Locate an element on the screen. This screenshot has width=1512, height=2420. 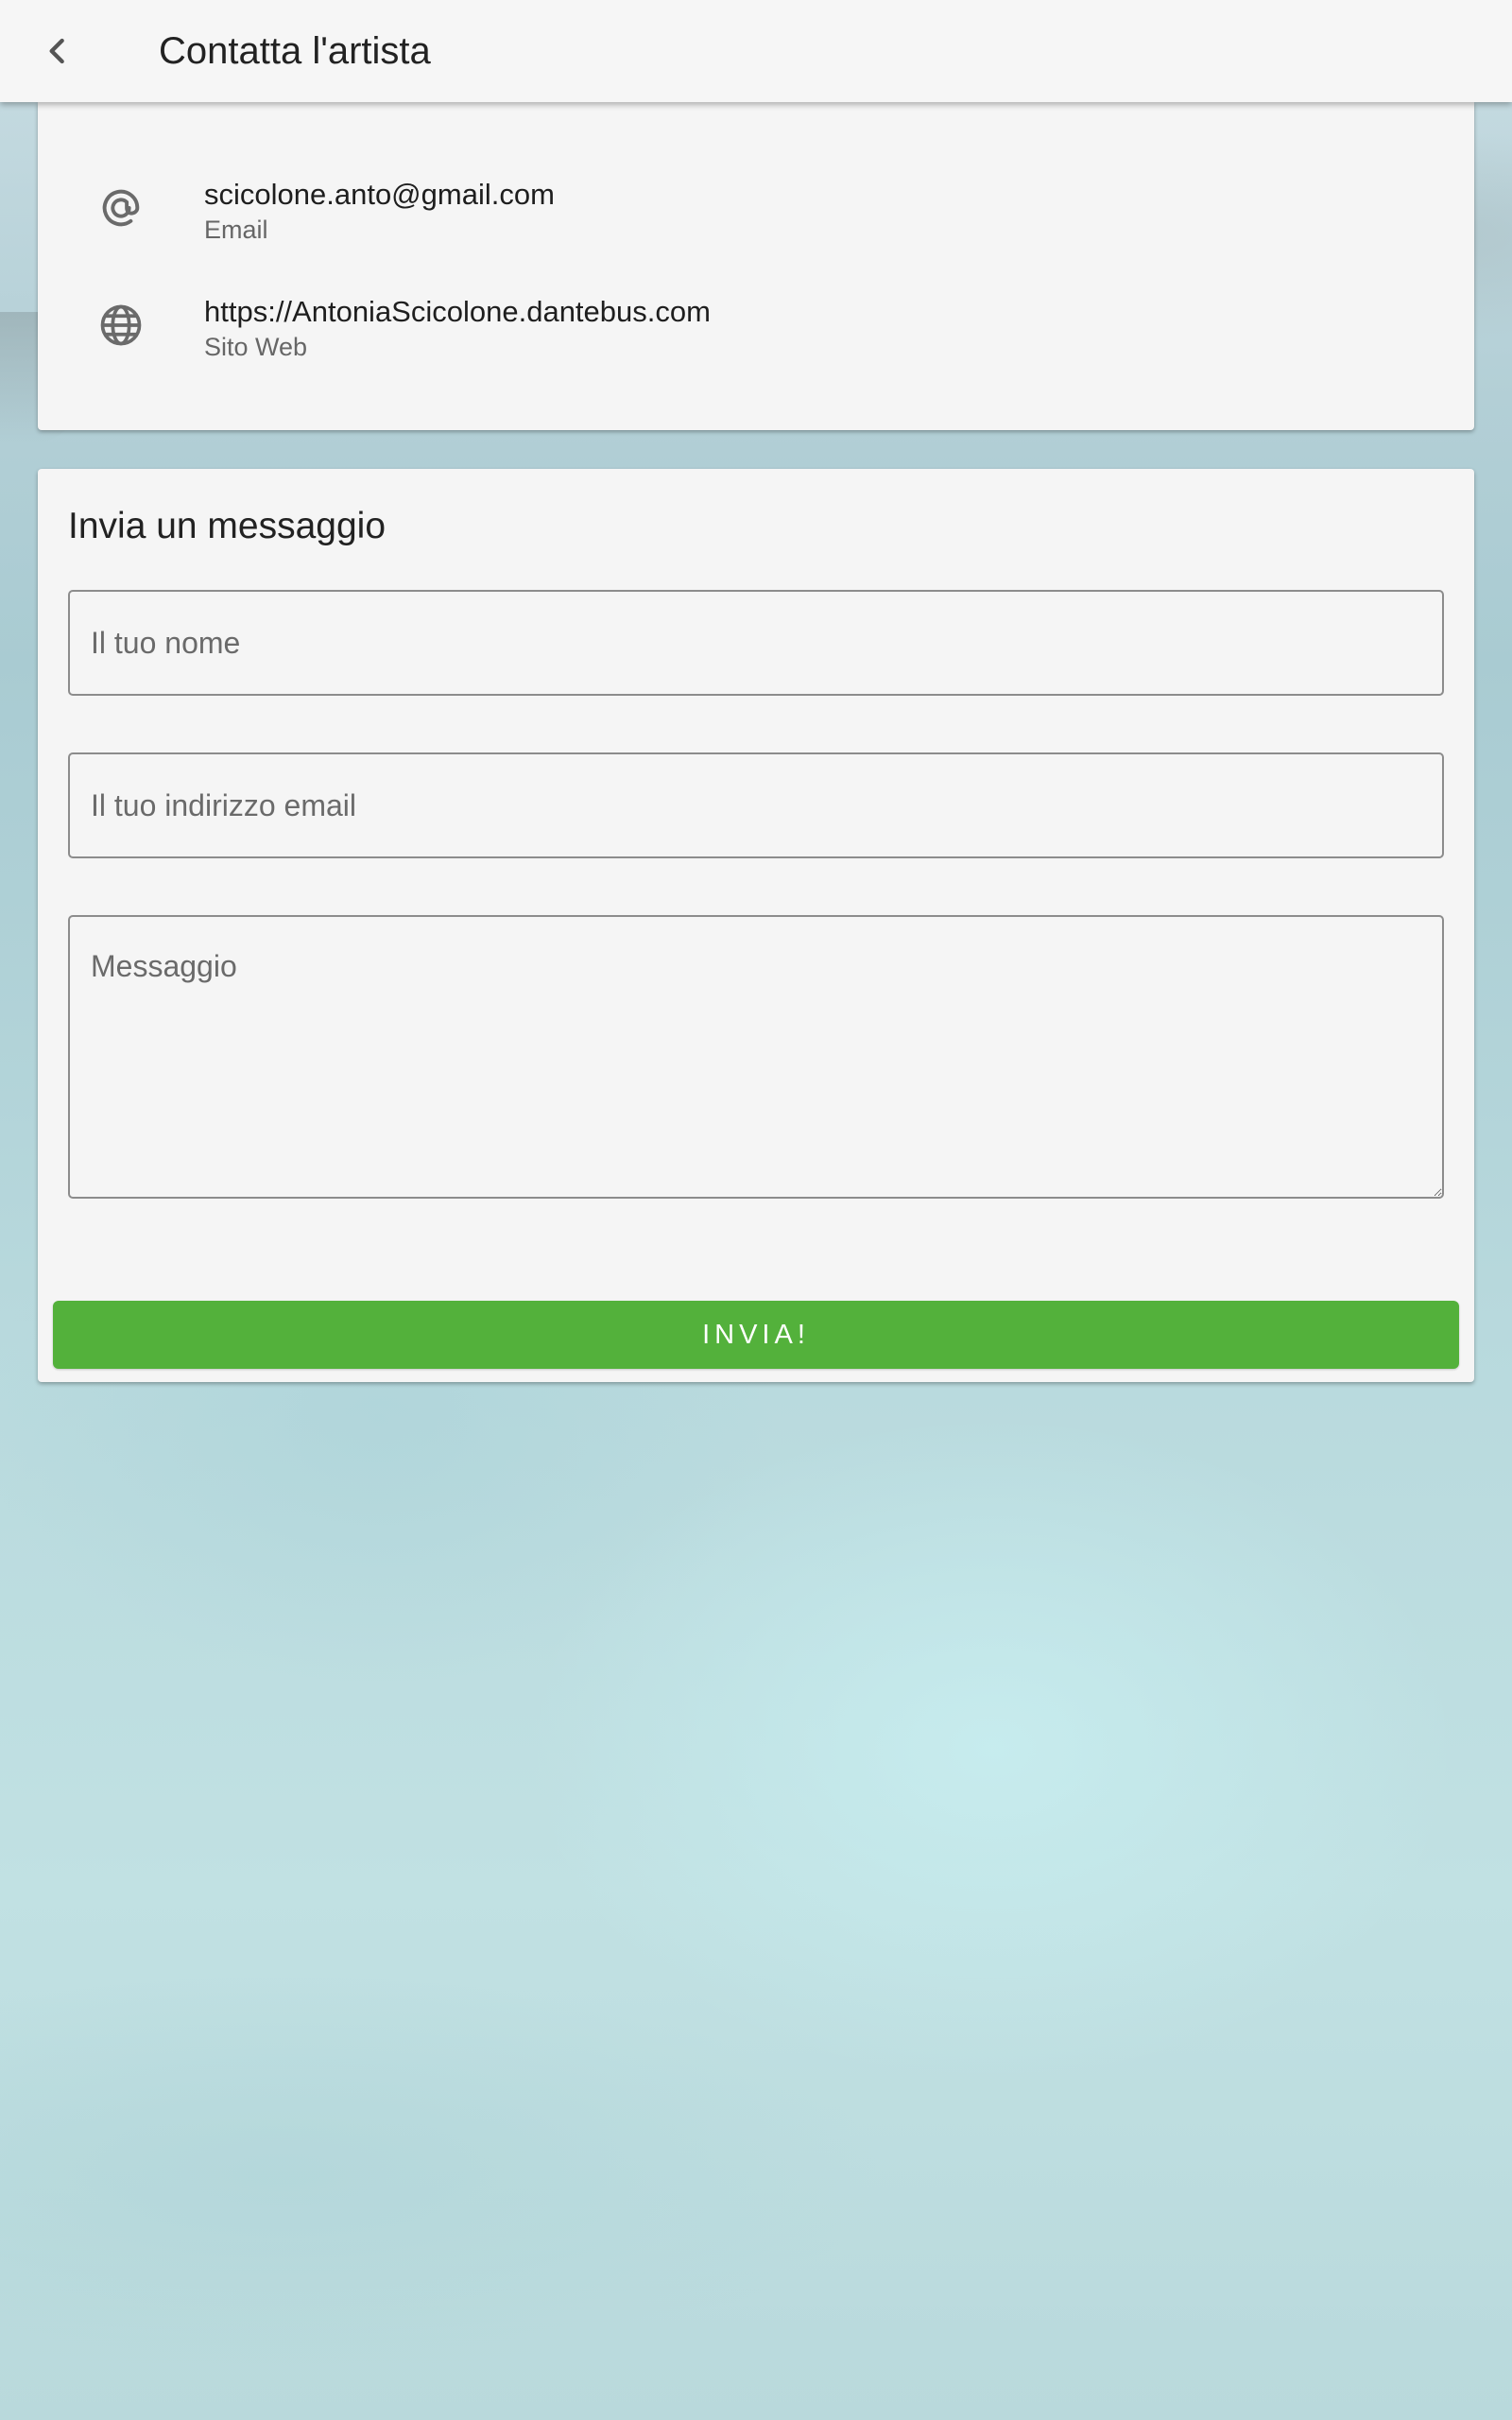
submit-button: INVIA! is located at coordinates (756, 1335).